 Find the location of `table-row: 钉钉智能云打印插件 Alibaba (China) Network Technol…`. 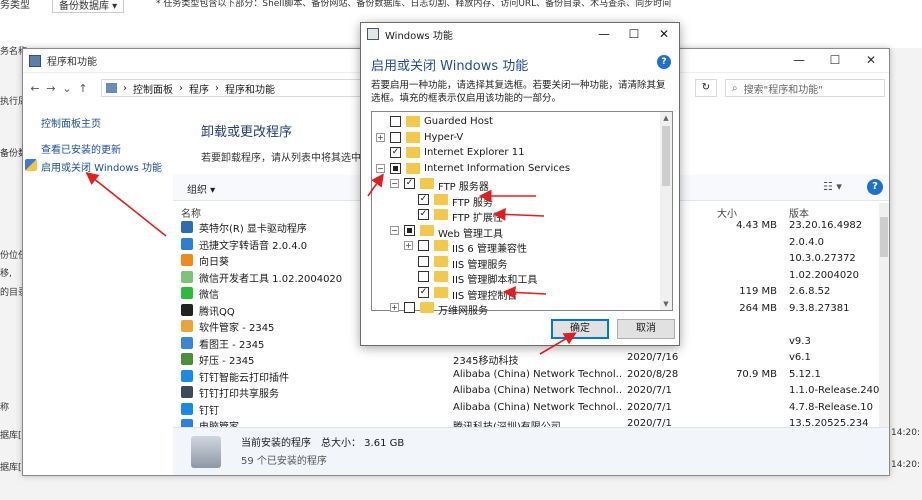

table-row: 钉钉智能云打印插件 Alibaba (China) Network Technol… is located at coordinates (526, 376).